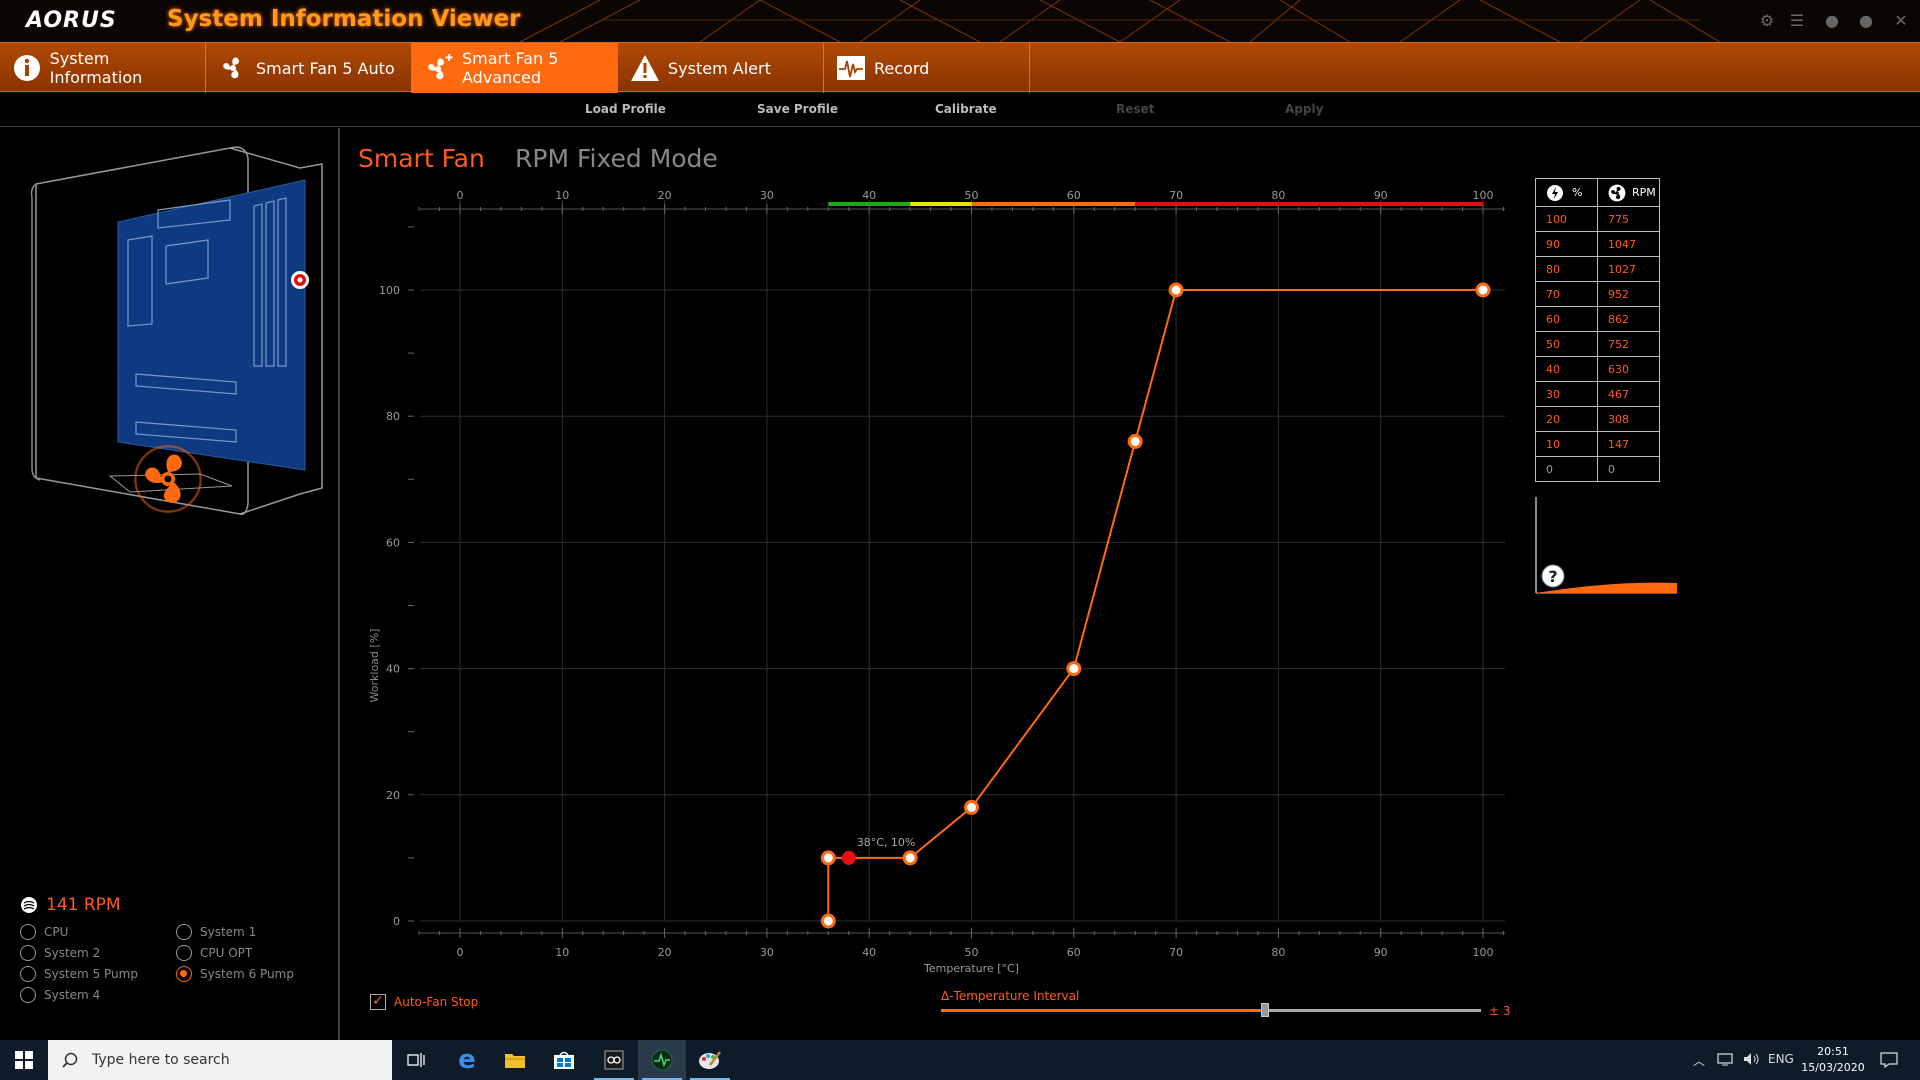 The width and height of the screenshot is (1920, 1080). I want to click on paint-app-icon, so click(710, 1060).